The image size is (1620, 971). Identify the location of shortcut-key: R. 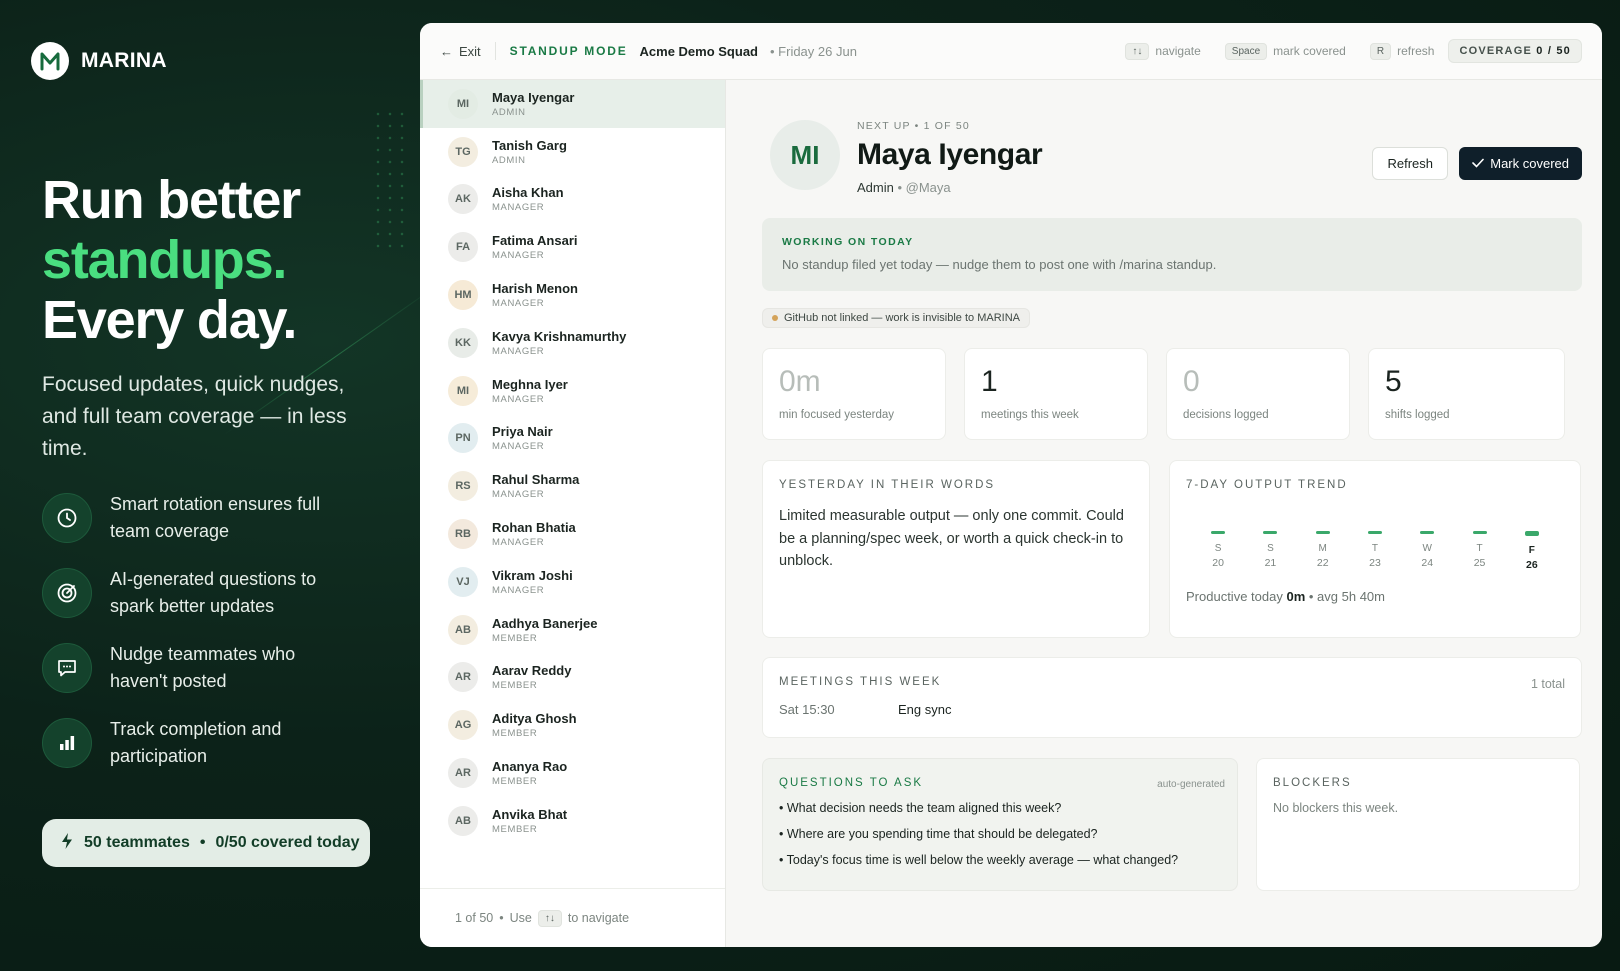
(1380, 51).